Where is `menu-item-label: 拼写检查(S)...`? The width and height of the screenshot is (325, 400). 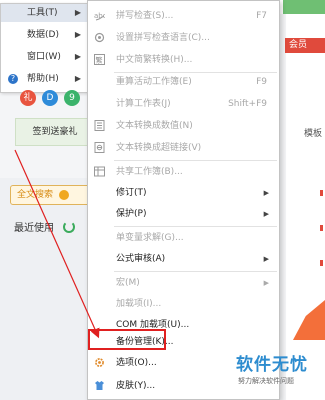
menu-item-label: 拼写检查(S)... is located at coordinates (145, 16).